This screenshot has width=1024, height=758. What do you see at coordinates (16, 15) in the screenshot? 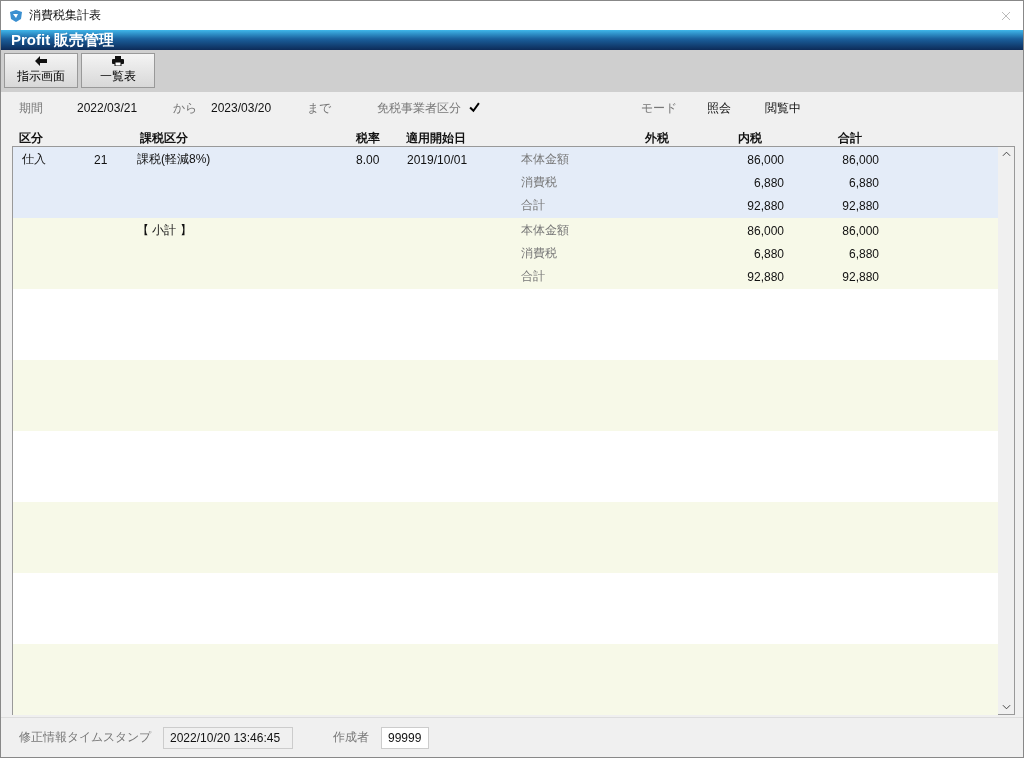
I see `app-logo-icon` at bounding box center [16, 15].